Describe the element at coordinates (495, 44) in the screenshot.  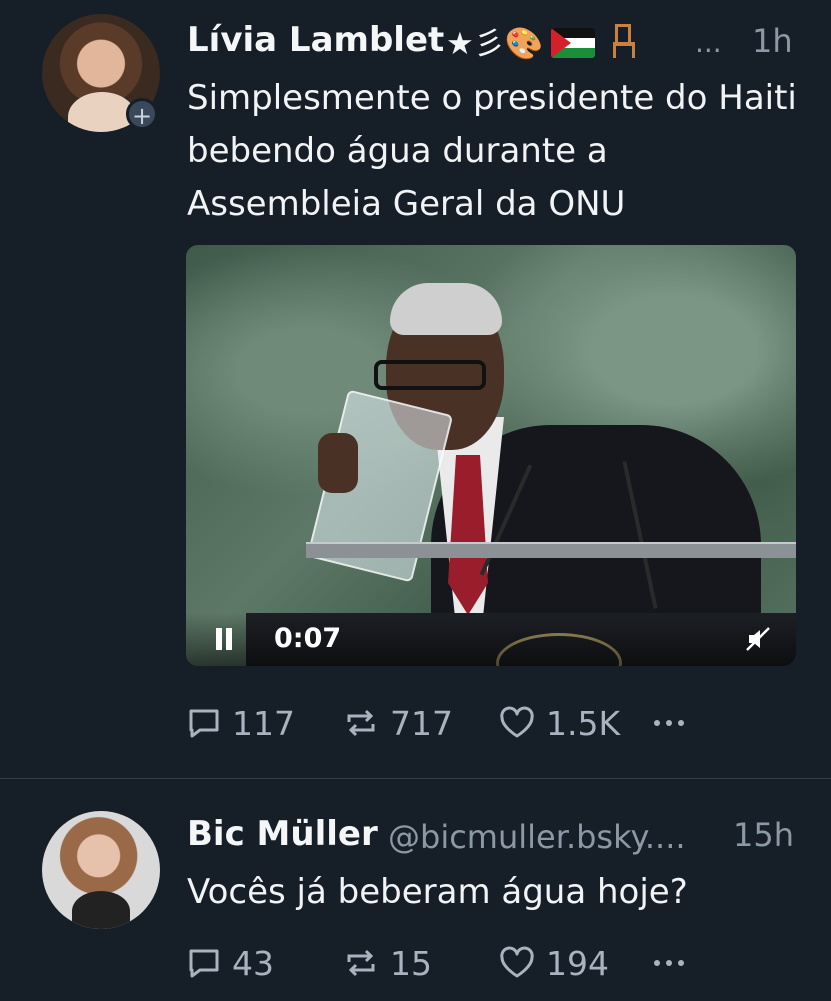
I see `name-decor-text: ★彡🎨` at that location.